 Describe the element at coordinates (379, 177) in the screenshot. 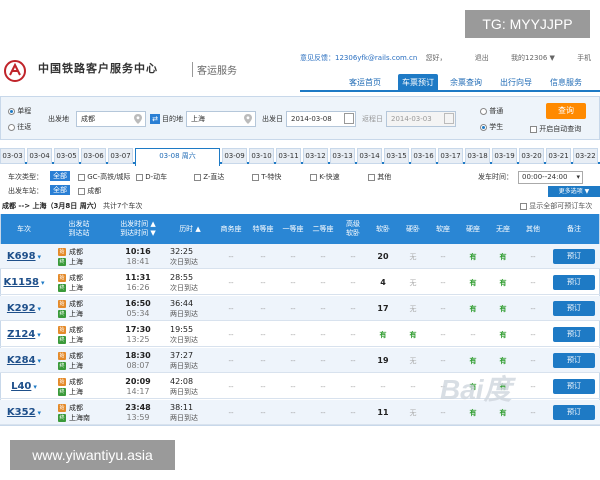

I see `type-other: 其他` at that location.